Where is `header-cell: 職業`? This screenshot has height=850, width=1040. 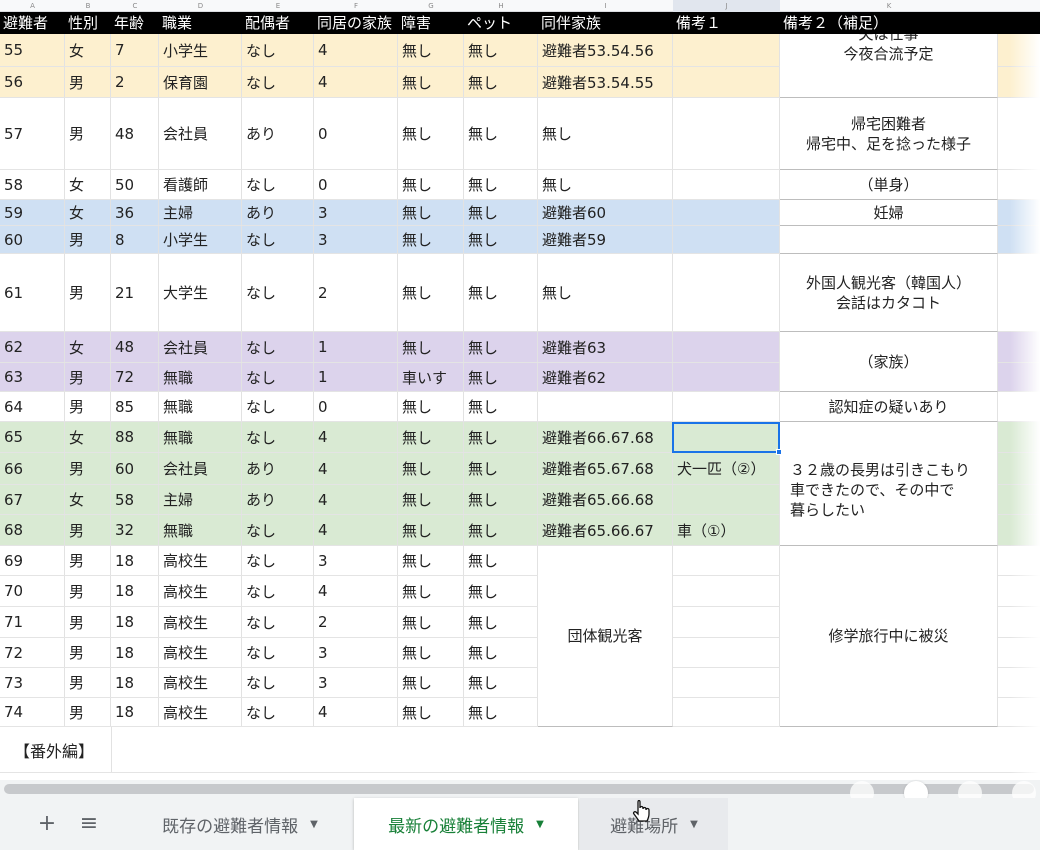
header-cell: 職業 is located at coordinates (200, 23).